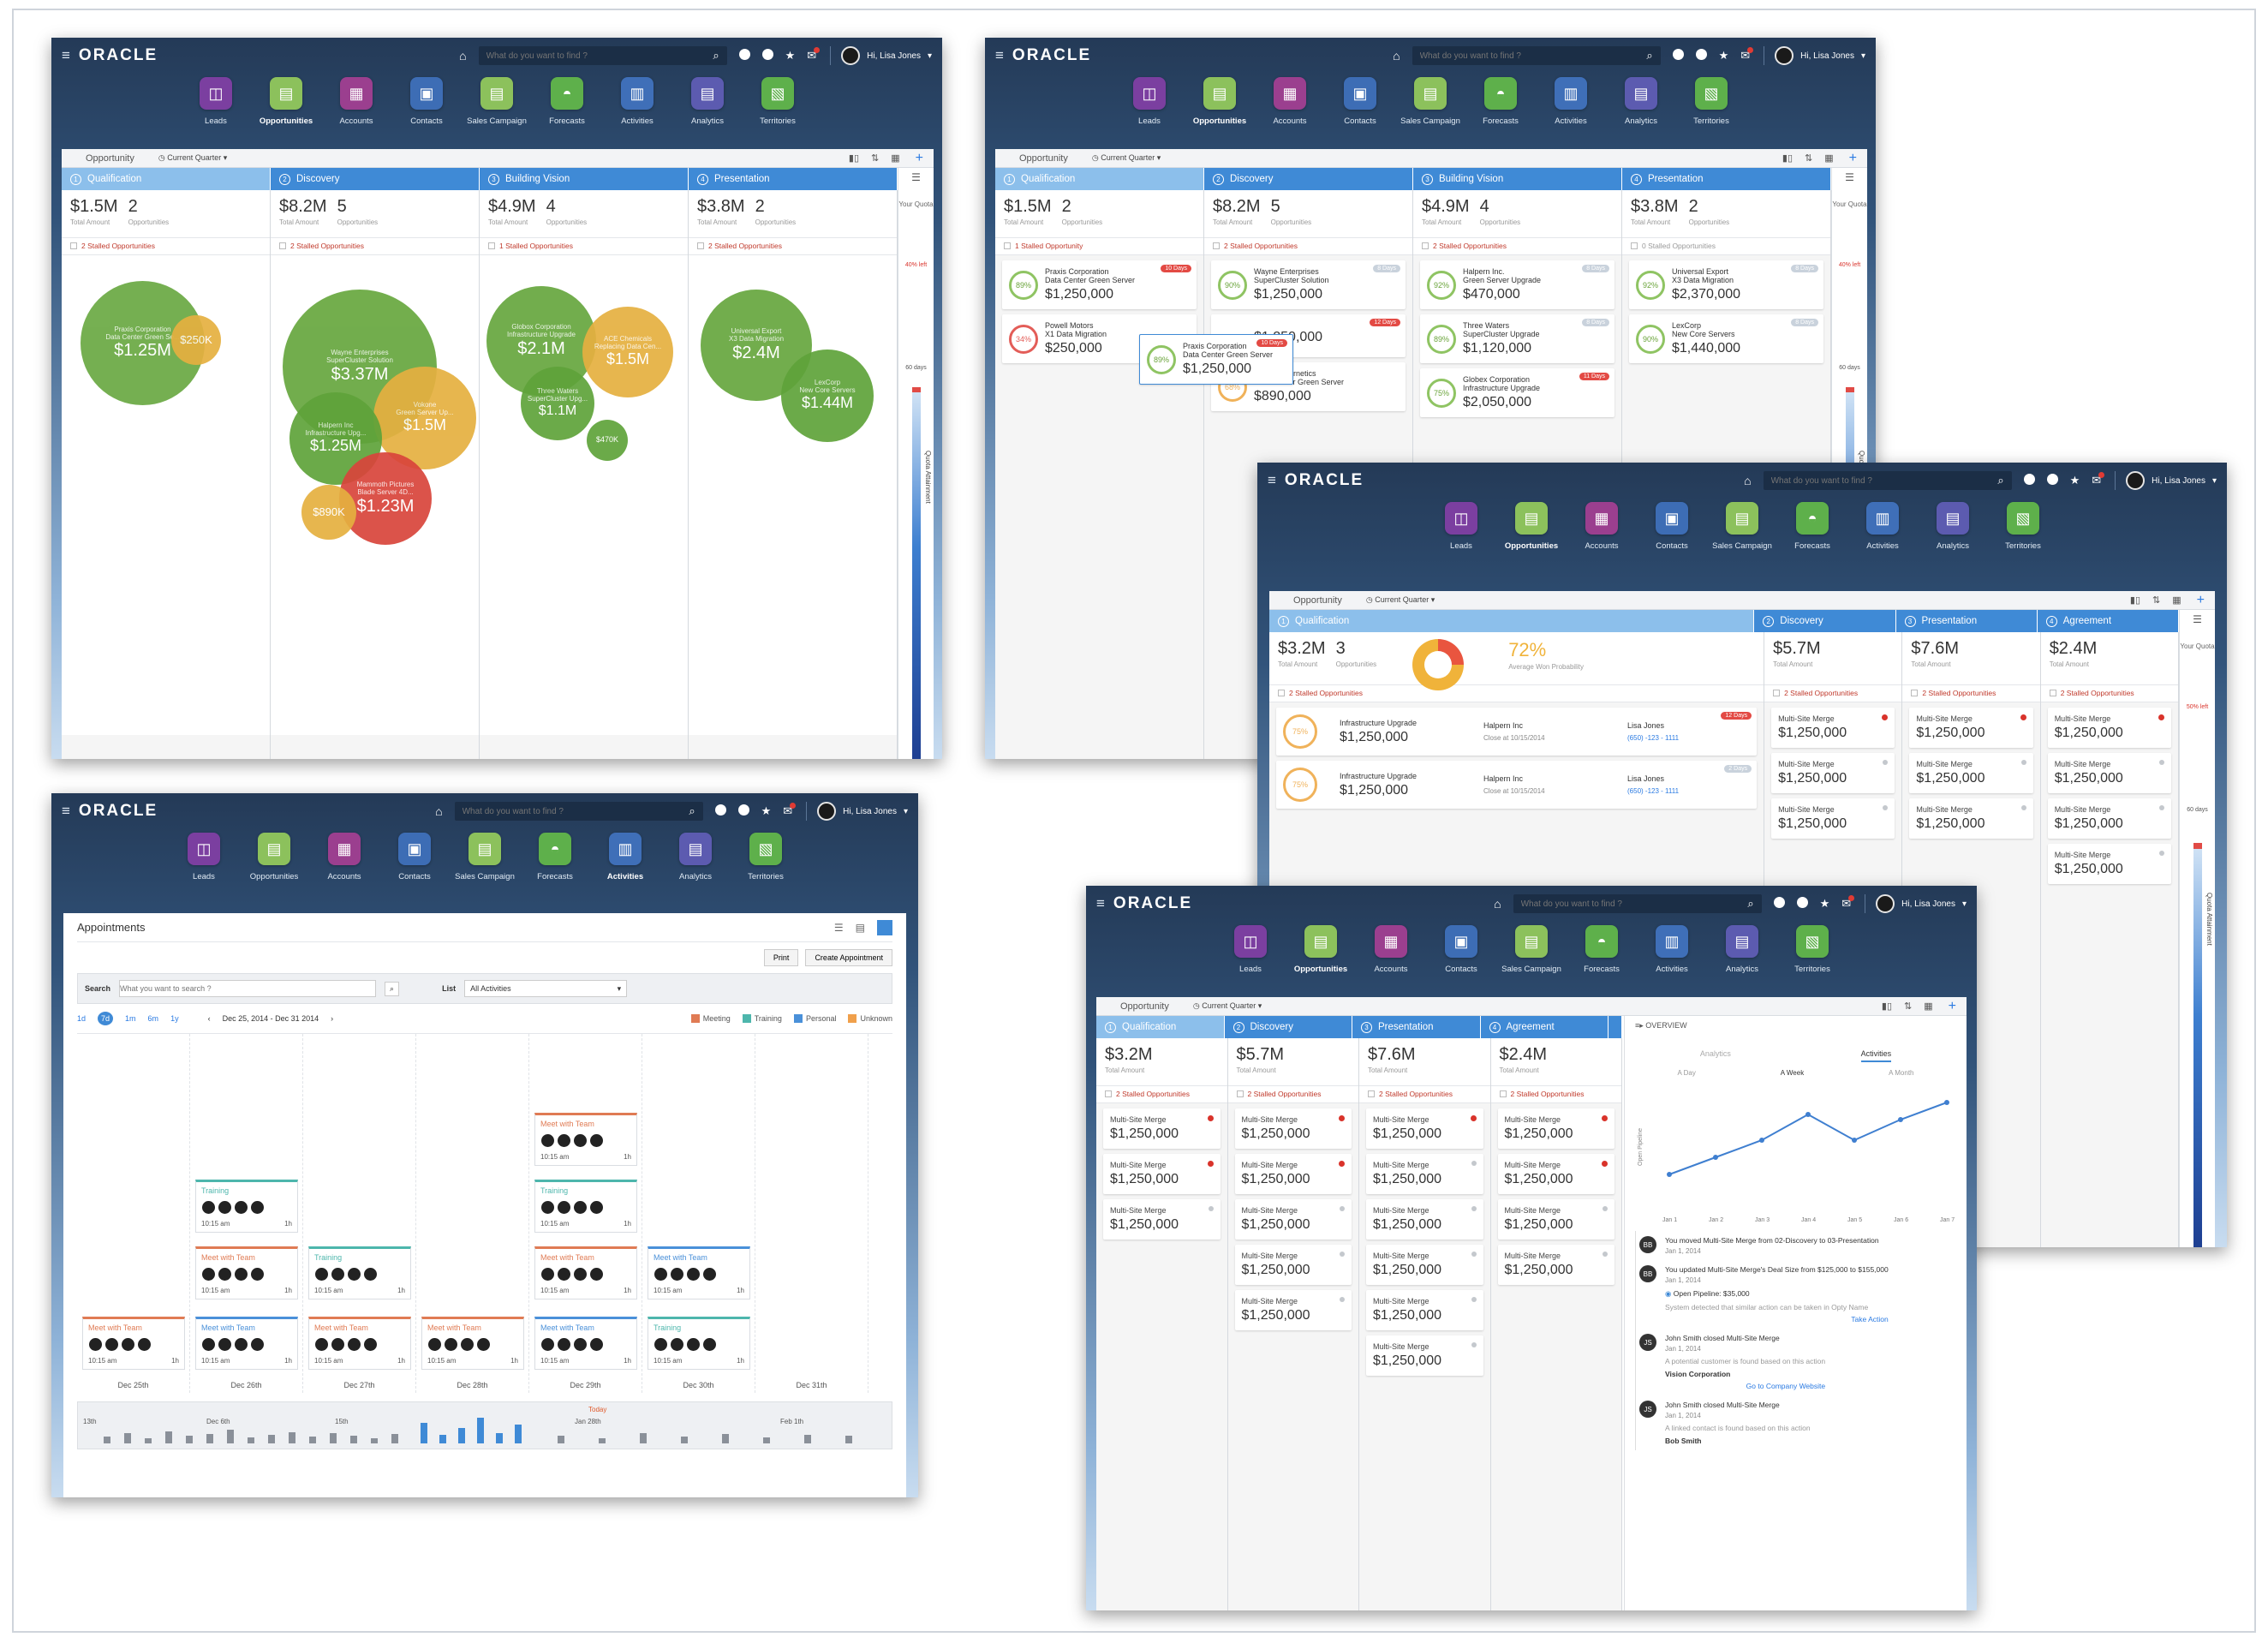 The height and width of the screenshot is (1643, 2268). What do you see at coordinates (427, 107) in the screenshot?
I see `nav-item-contacts: ▣ Contacts` at bounding box center [427, 107].